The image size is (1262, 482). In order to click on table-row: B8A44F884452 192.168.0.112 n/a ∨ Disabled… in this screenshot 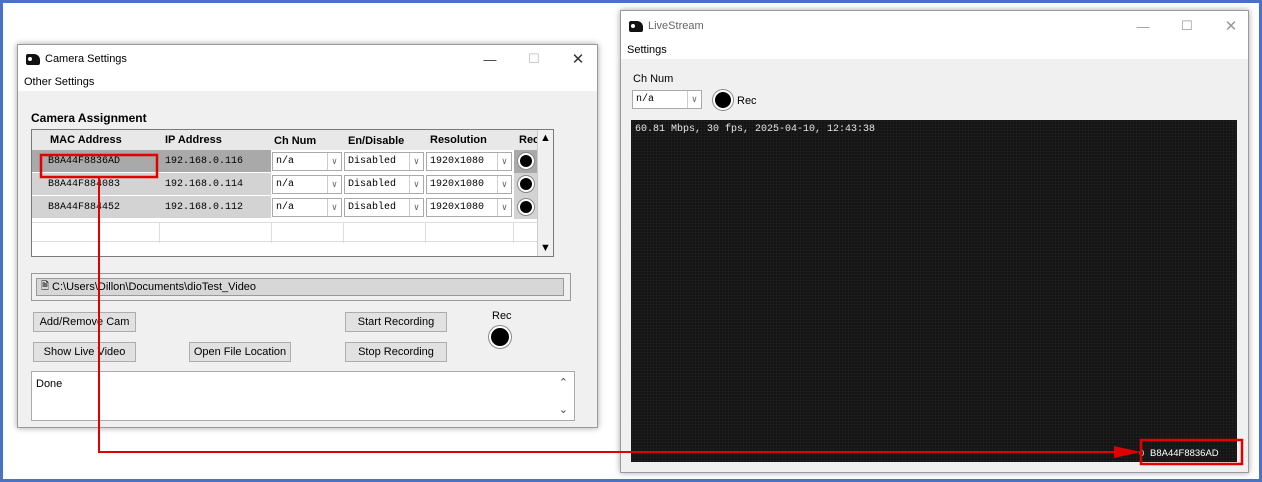, I will do `click(285, 207)`.